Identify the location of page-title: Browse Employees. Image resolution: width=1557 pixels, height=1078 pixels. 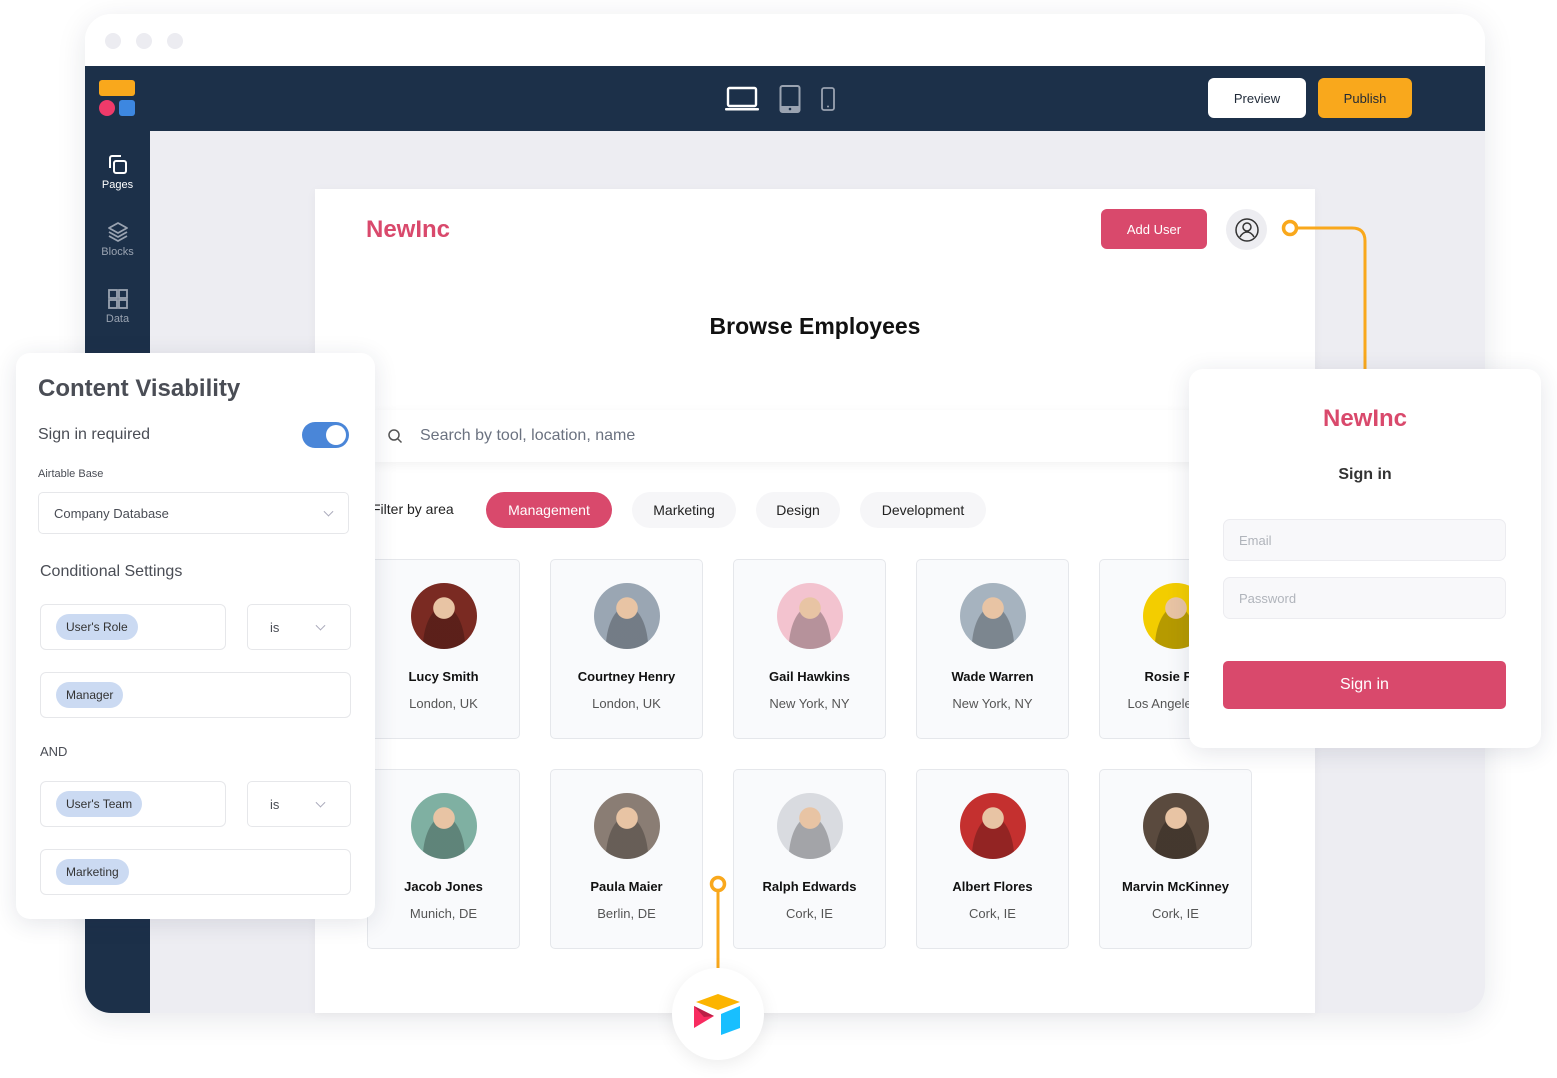
(815, 326).